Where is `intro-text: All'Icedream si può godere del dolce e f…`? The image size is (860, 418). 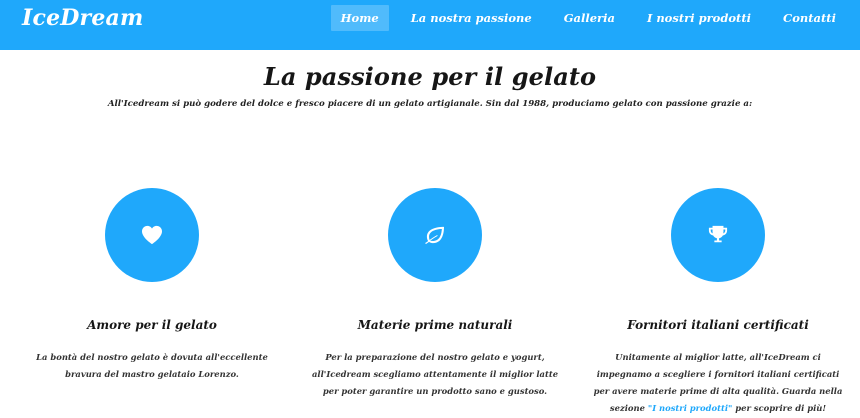 intro-text: All'Icedream si può godere del dolce e f… is located at coordinates (430, 104).